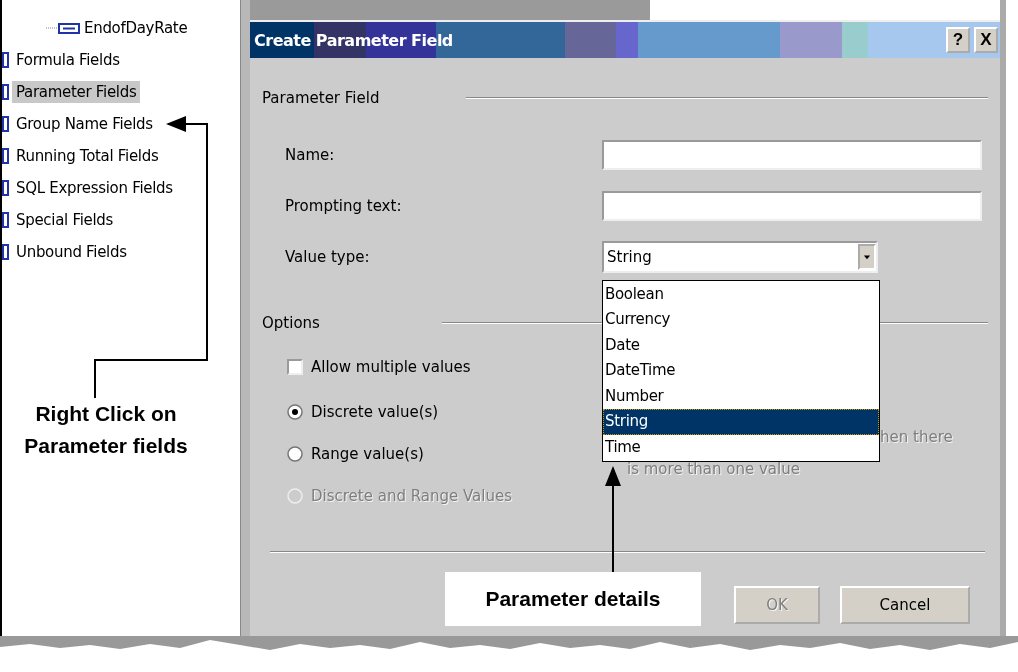 The image size is (1018, 672). What do you see at coordinates (328, 256) in the screenshot?
I see `field-label: Value type:` at bounding box center [328, 256].